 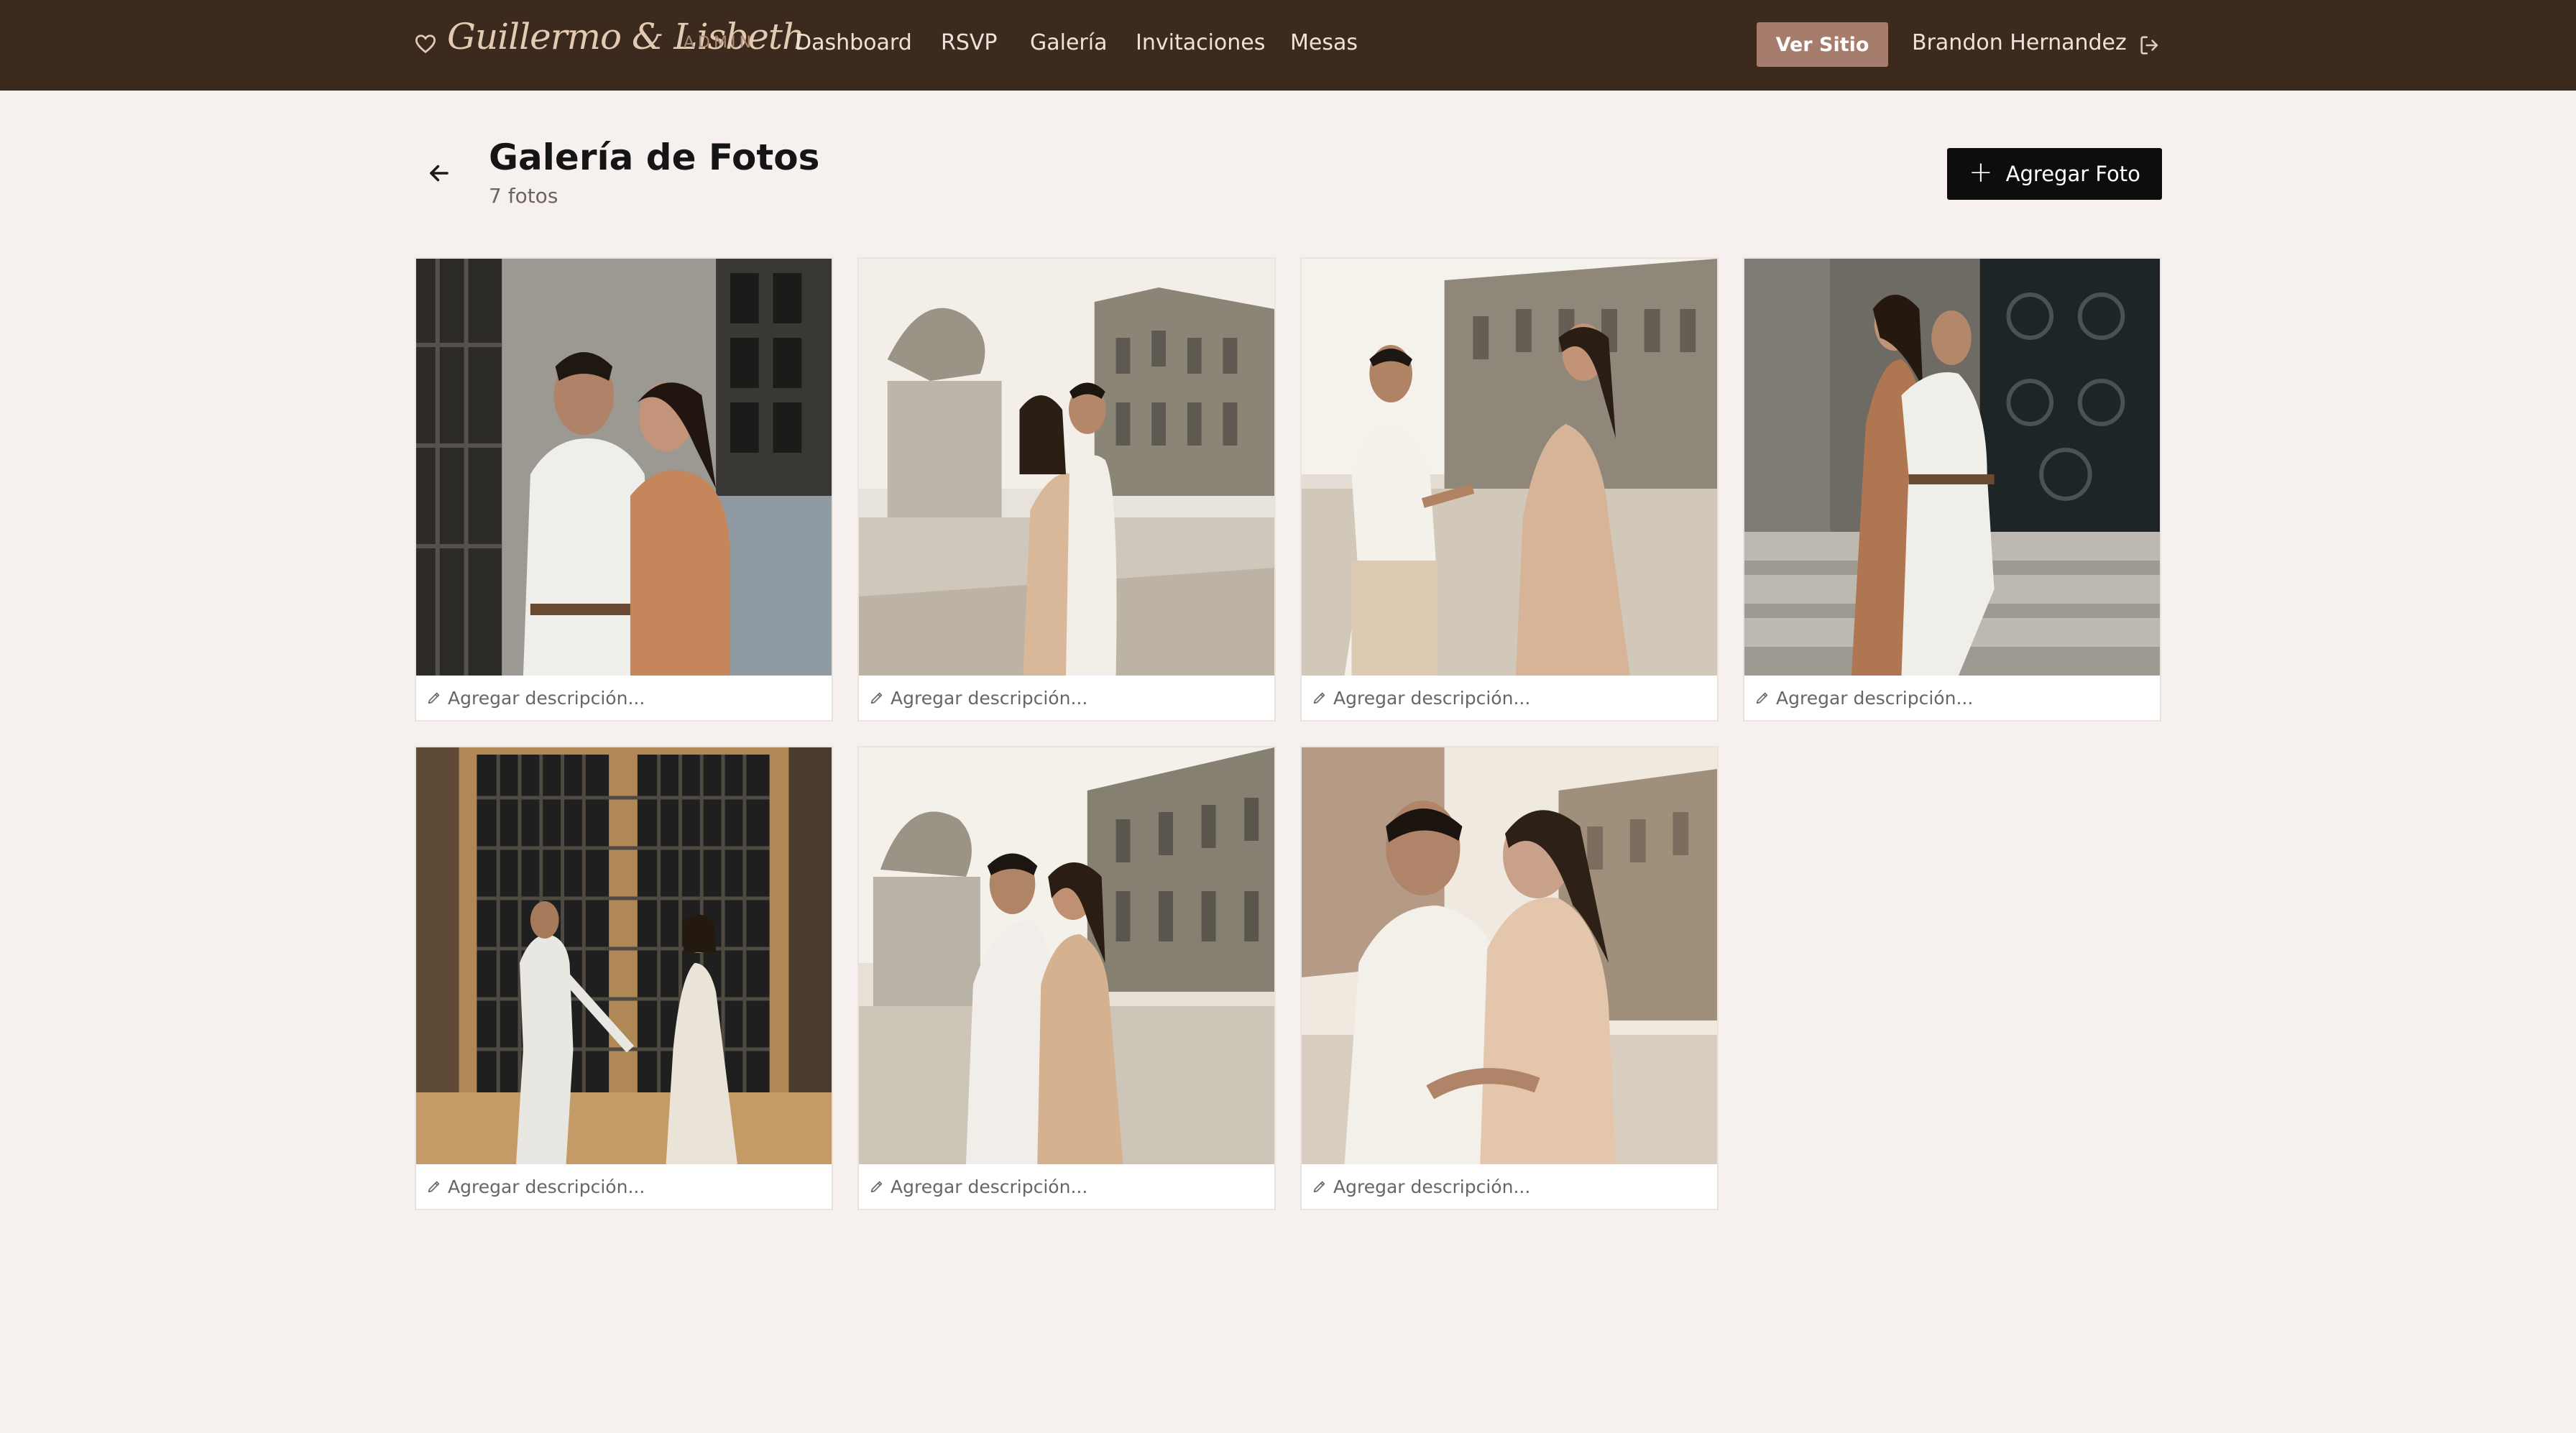 What do you see at coordinates (654, 157) in the screenshot?
I see `page-title: Galería de Fotos` at bounding box center [654, 157].